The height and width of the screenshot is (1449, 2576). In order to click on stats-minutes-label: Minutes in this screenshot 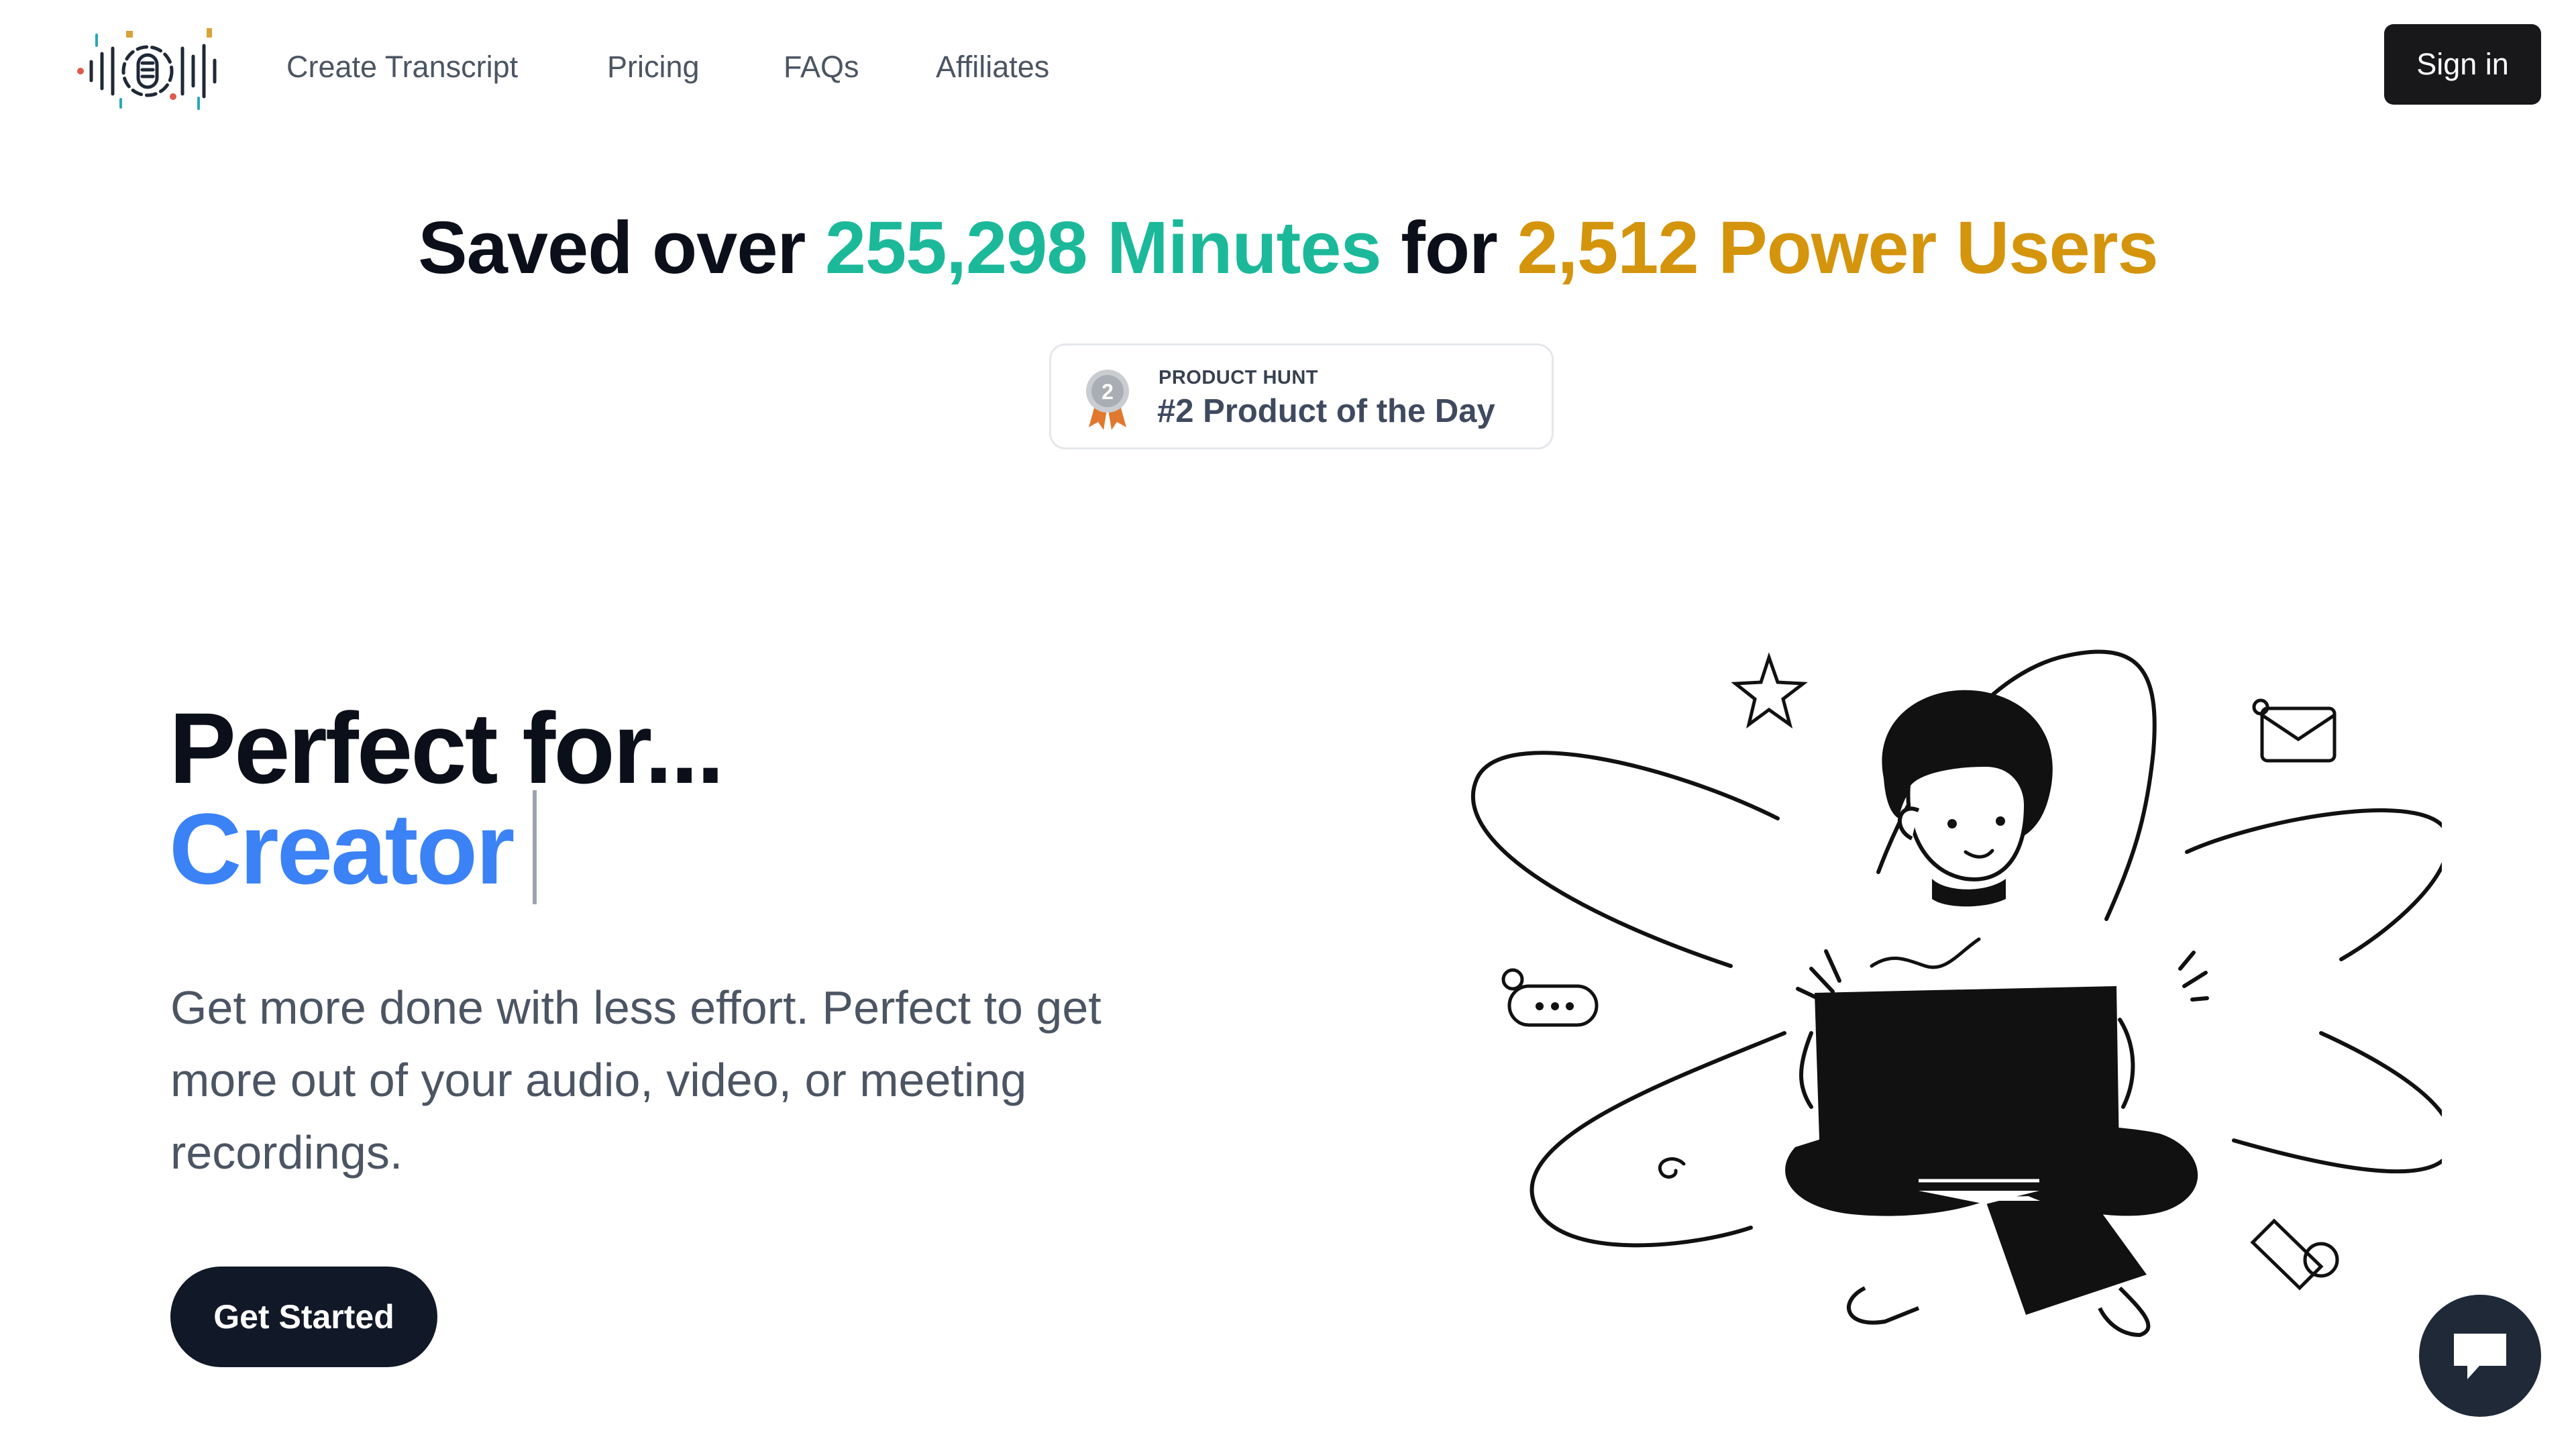, I will do `click(1244, 248)`.